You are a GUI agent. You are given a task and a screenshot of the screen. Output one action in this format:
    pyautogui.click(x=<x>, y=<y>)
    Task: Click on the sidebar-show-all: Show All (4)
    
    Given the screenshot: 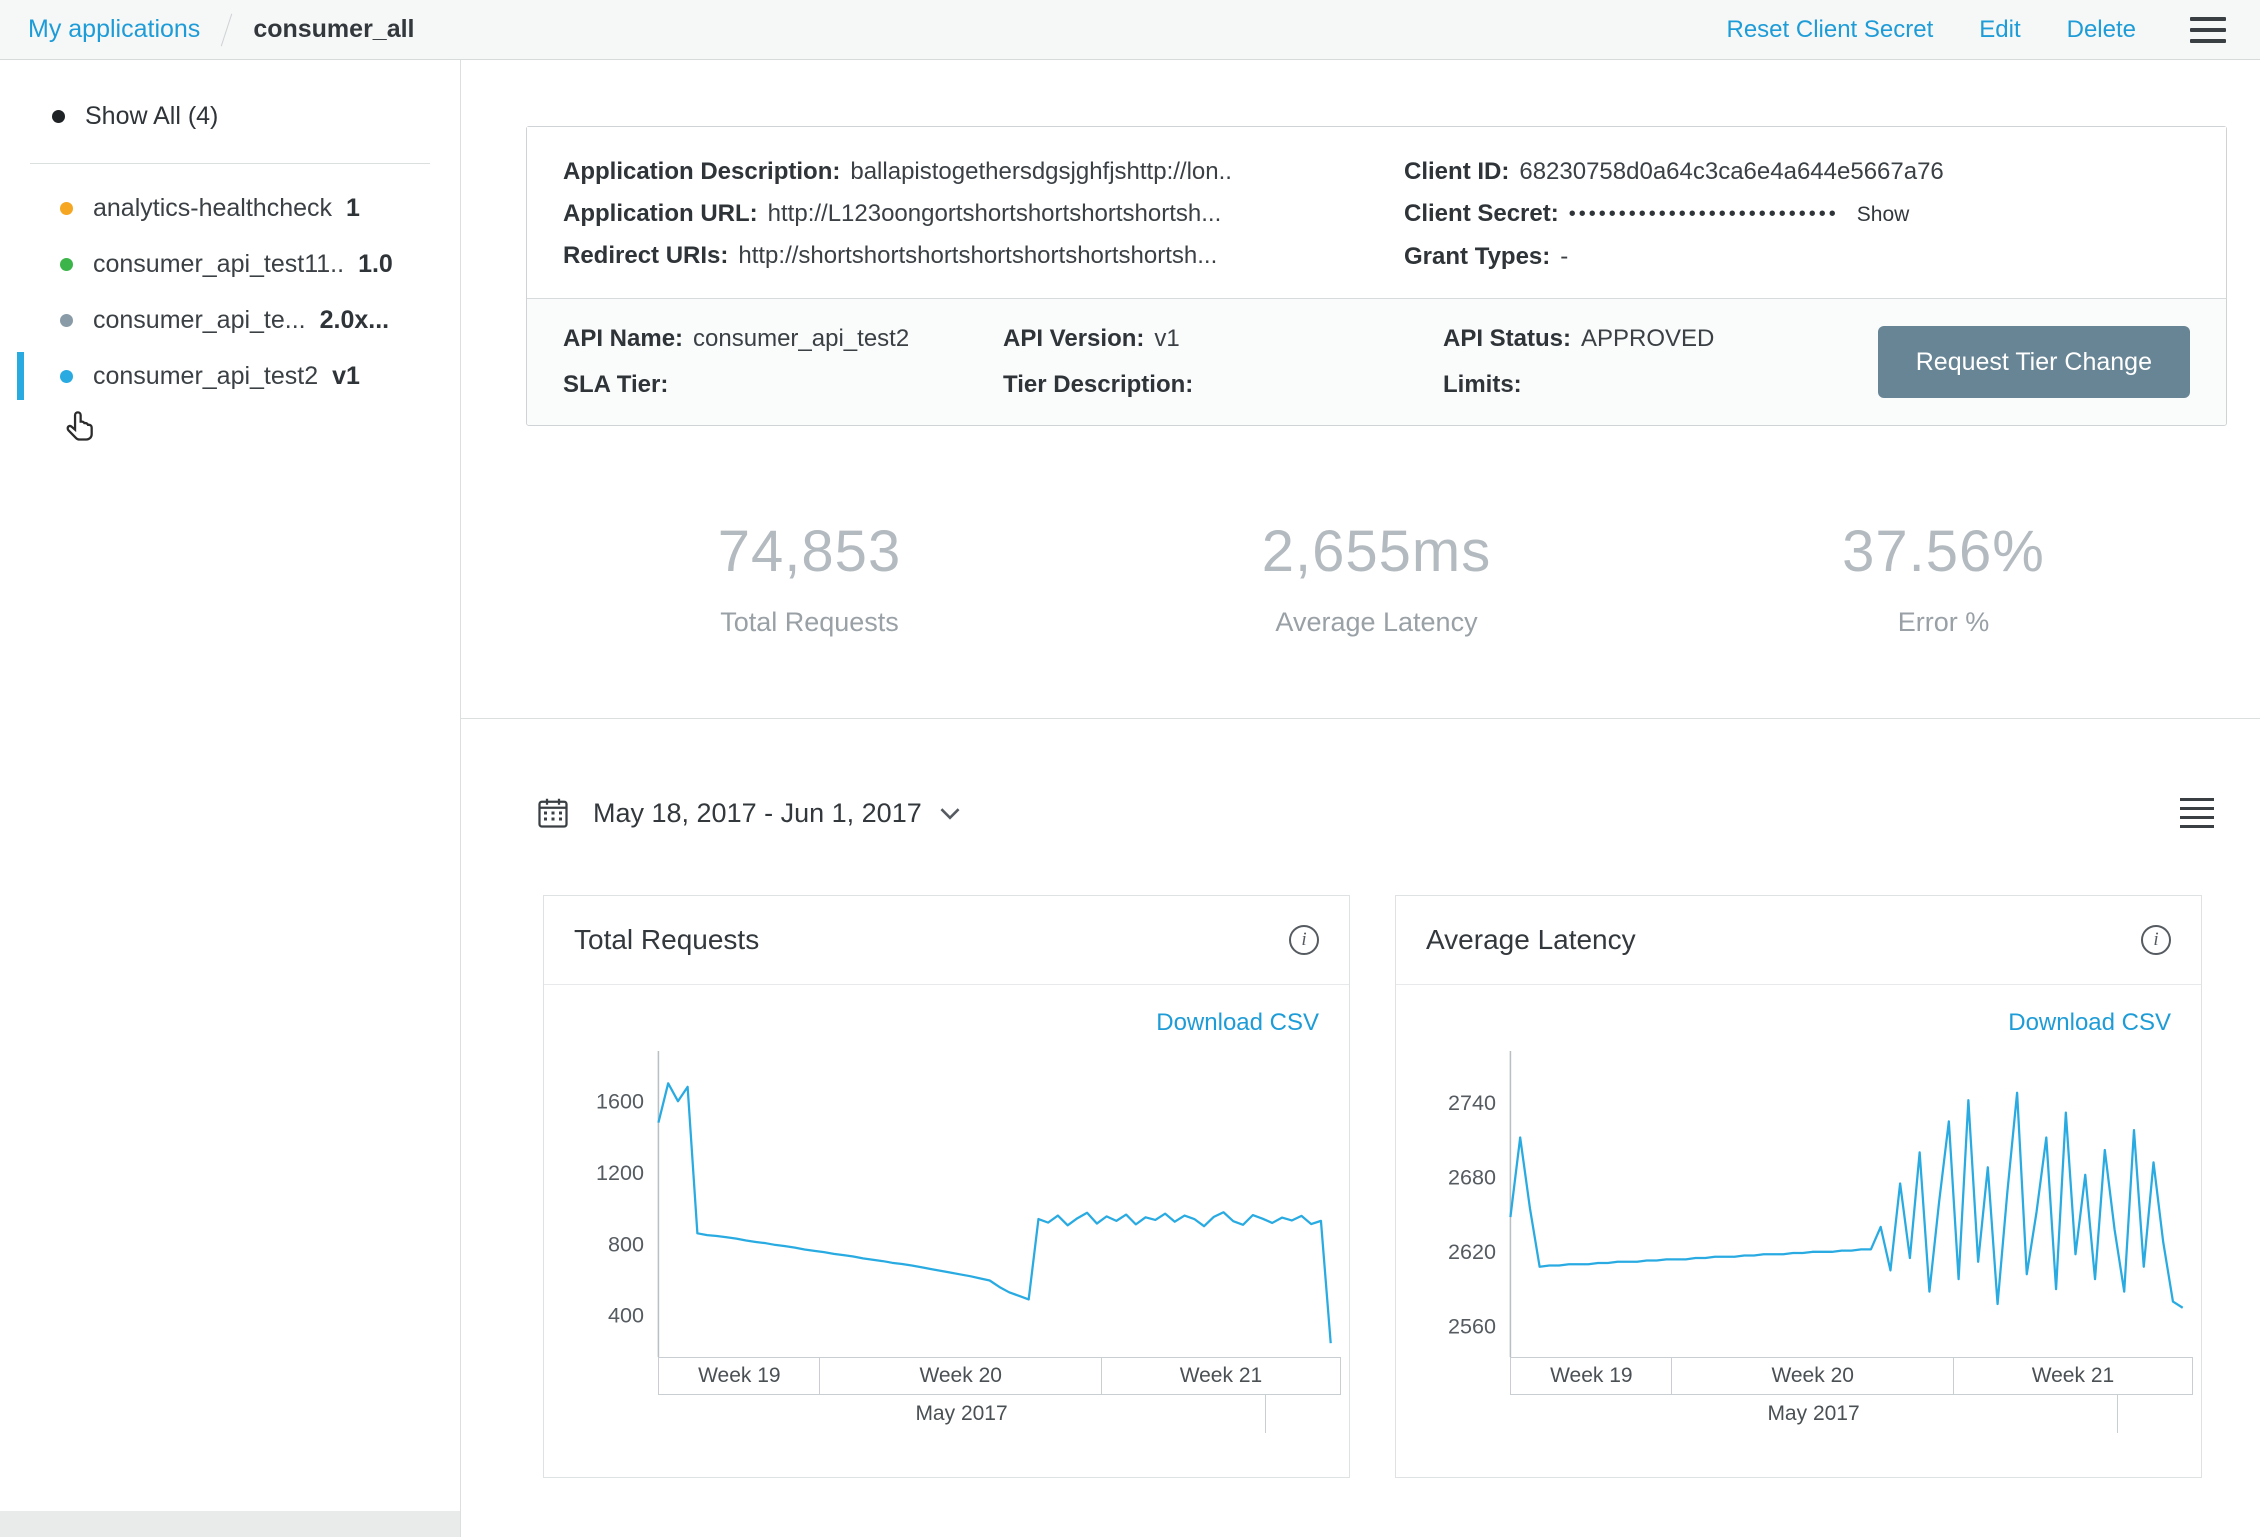 What is the action you would take?
    pyautogui.click(x=230, y=116)
    